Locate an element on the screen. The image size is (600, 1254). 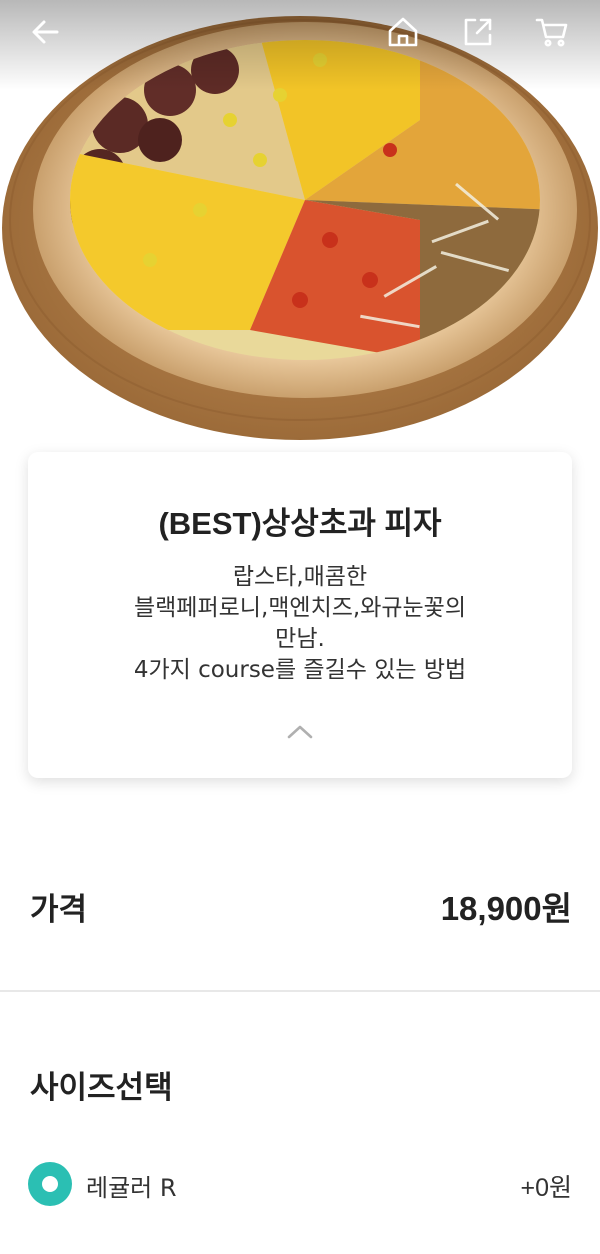
price-label: 가격 is located at coordinates (59, 910).